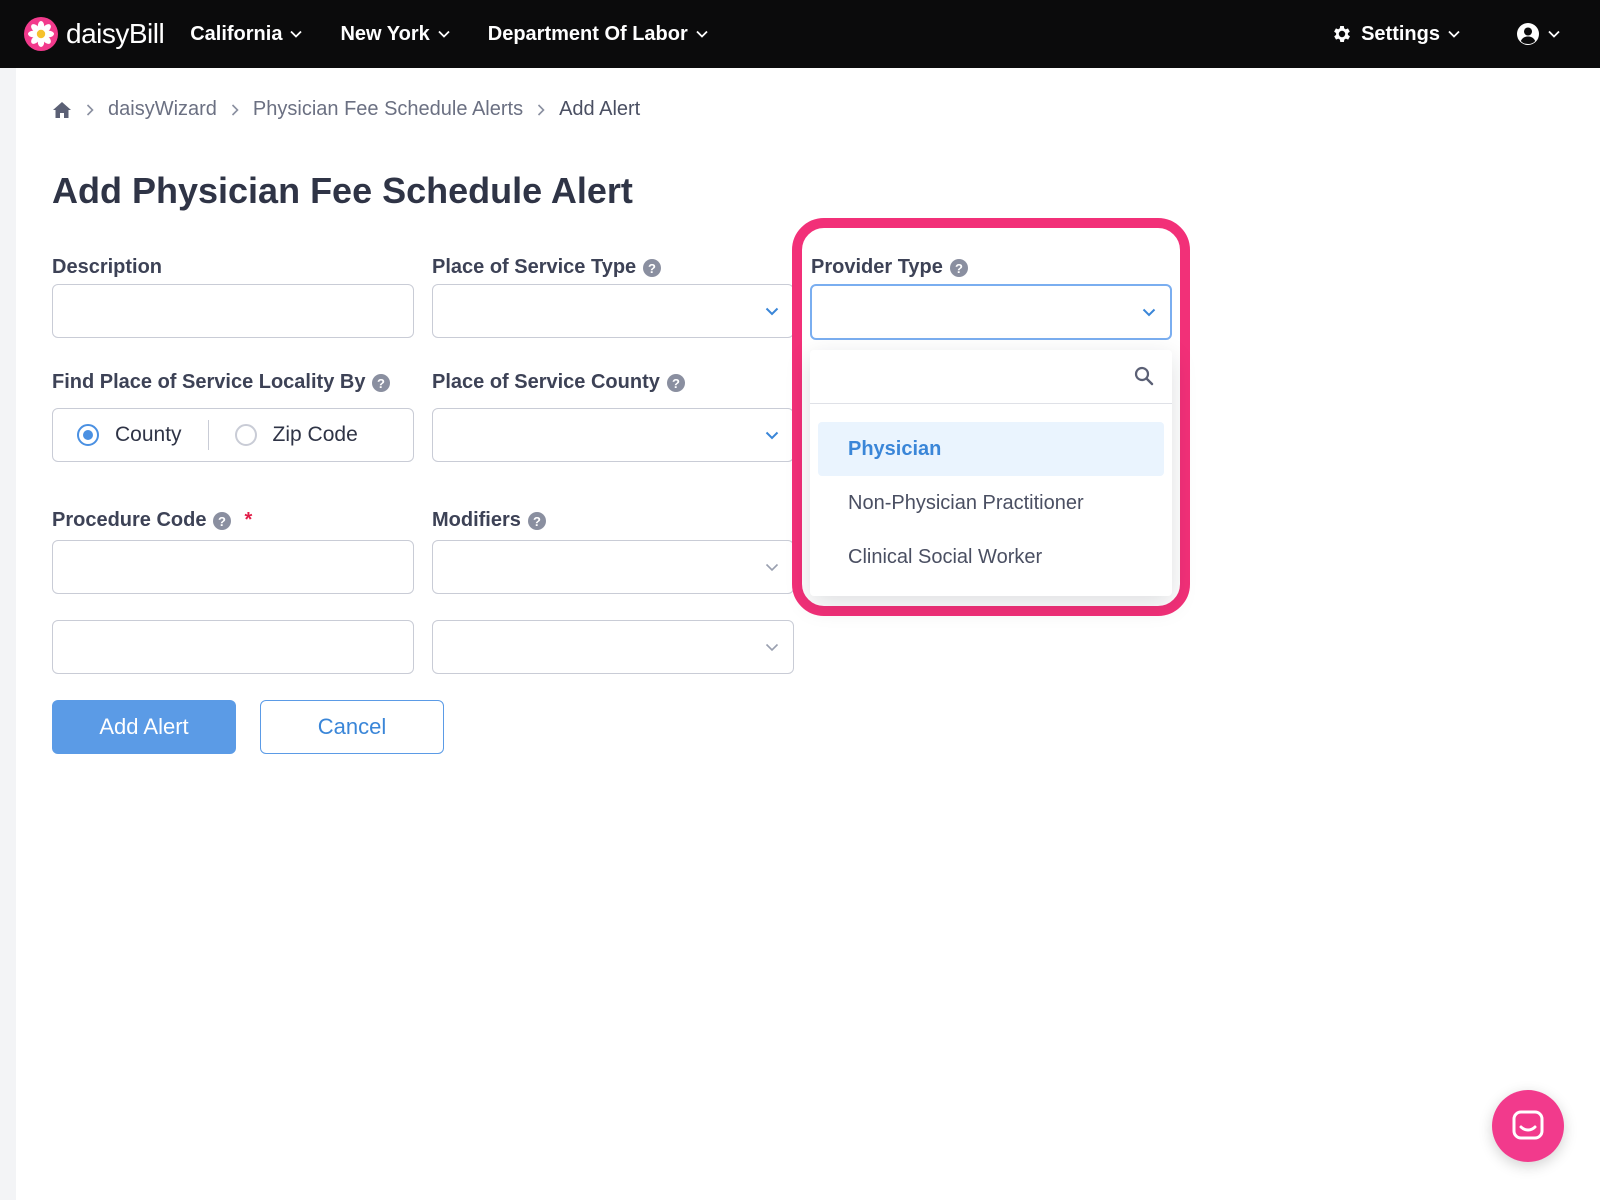 This screenshot has width=1600, height=1200. Describe the element at coordinates (148, 434) in the screenshot. I see `radio-county-label: County` at that location.